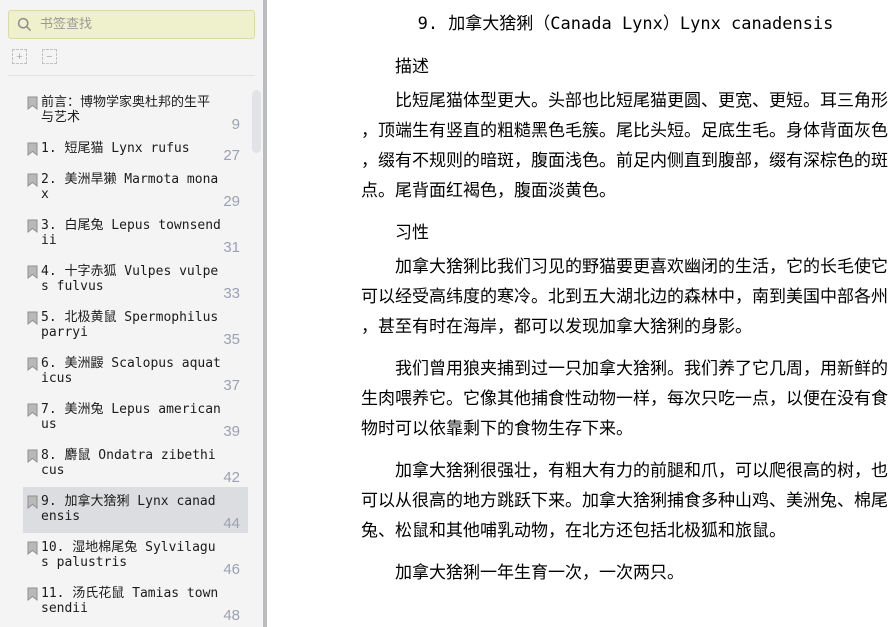 Image resolution: width=895 pixels, height=627 pixels. Describe the element at coordinates (231, 339) in the screenshot. I see `bookmark-page-number: 35` at that location.